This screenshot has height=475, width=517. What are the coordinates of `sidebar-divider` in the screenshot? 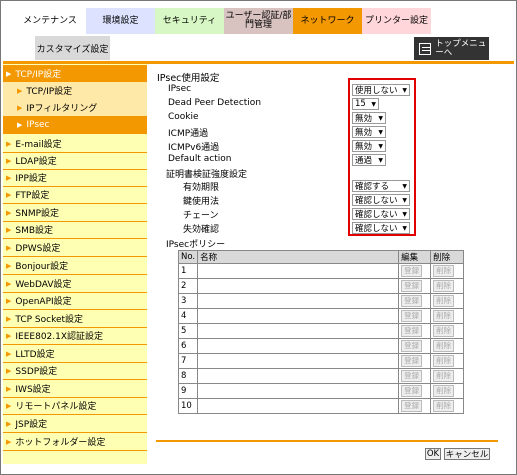 It's located at (75, 133).